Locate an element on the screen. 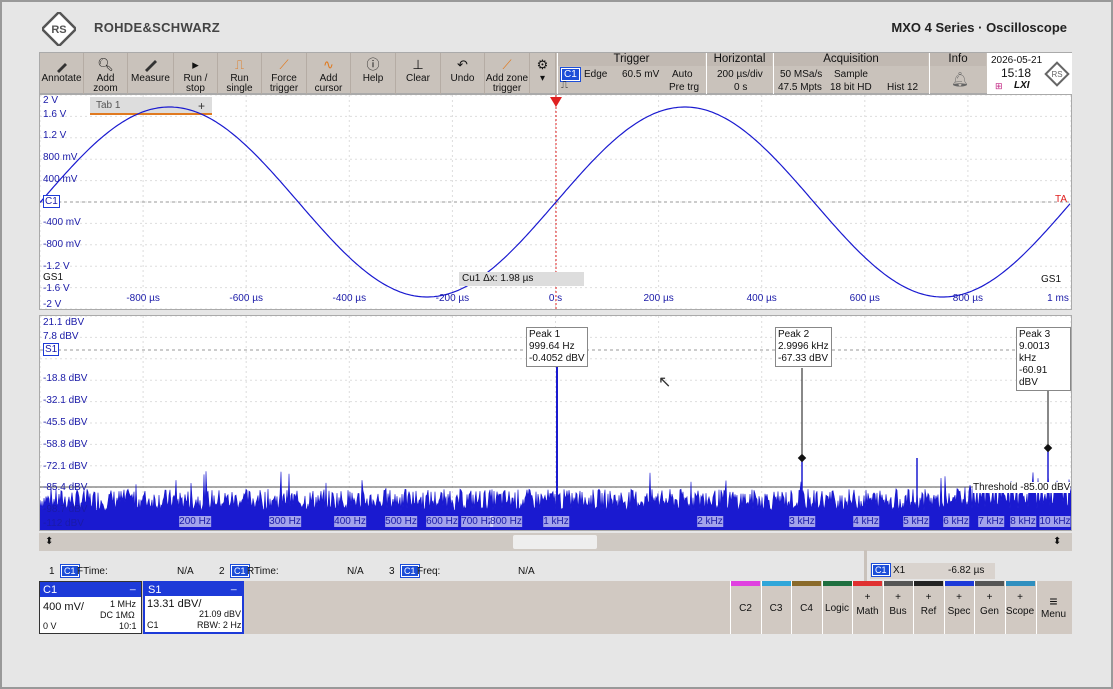 This screenshot has width=1113, height=689. x-axis-label: -200 µs is located at coordinates (452, 298).